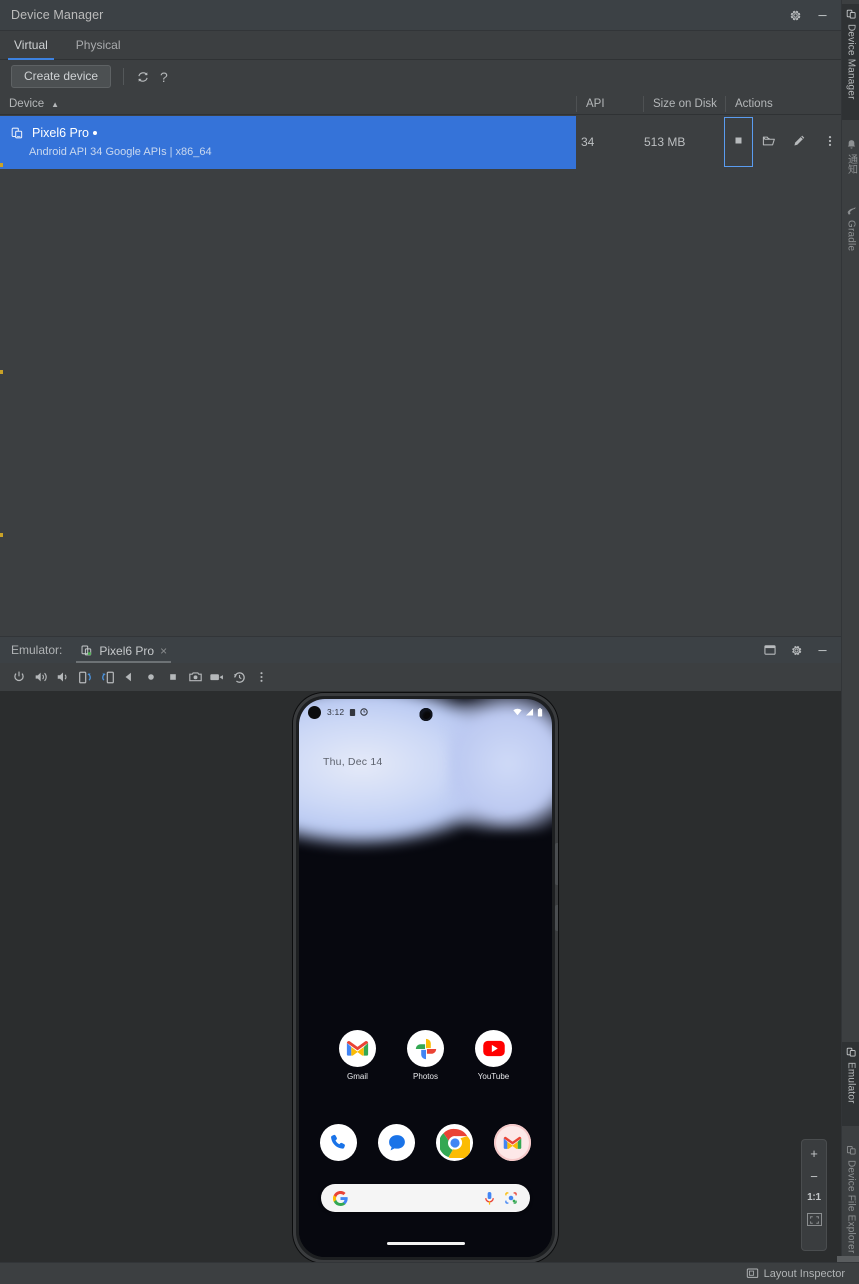 The width and height of the screenshot is (859, 1284). What do you see at coordinates (19, 677) in the screenshot?
I see `power-icon` at bounding box center [19, 677].